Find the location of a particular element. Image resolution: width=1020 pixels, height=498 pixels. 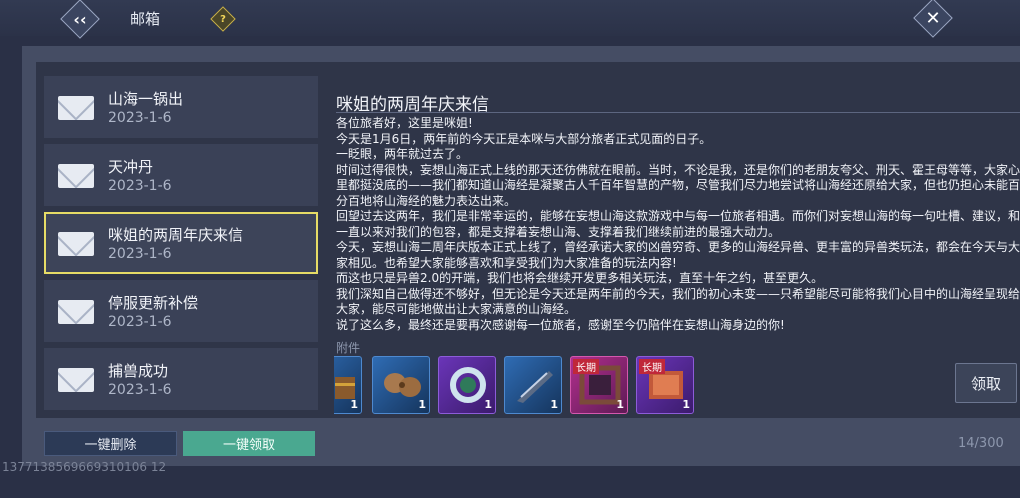

mail-count: 14/300 is located at coordinates (981, 443).